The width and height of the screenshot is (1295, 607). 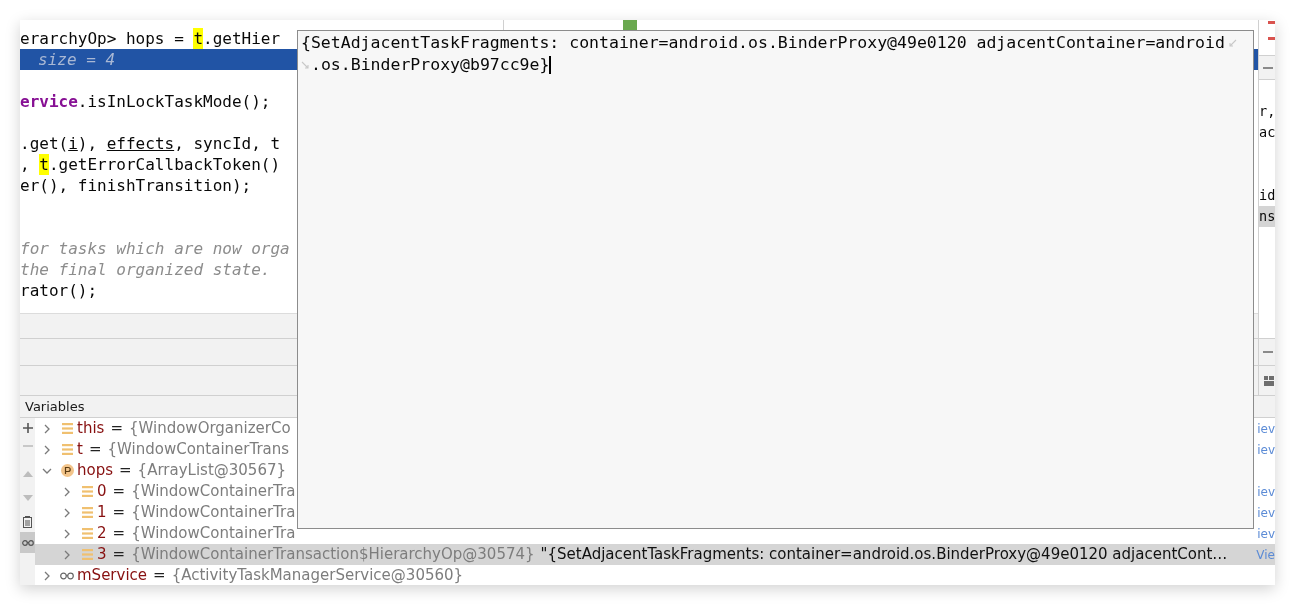 I want to click on inlay-hint: size = 4, so click(x=77, y=59).